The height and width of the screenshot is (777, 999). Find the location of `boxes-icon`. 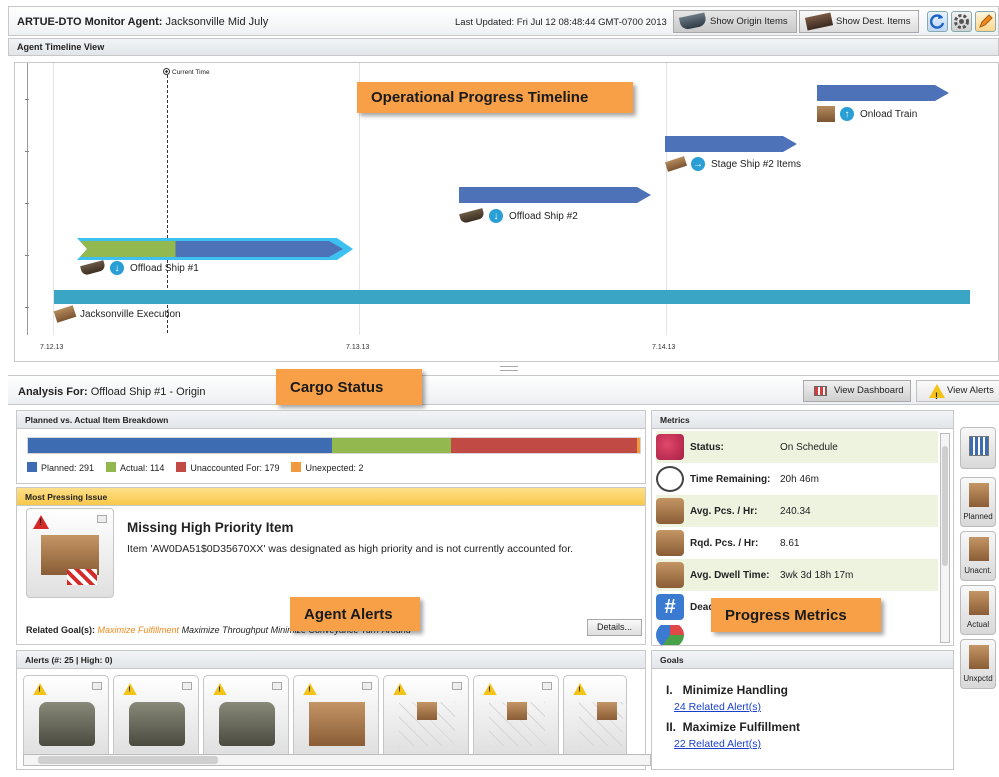

boxes-icon is located at coordinates (337, 724).